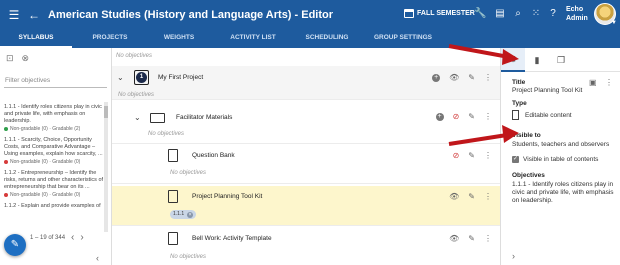 This screenshot has width=620, height=265. I want to click on pager-label: 1 – 19 of 344, so click(48, 237).